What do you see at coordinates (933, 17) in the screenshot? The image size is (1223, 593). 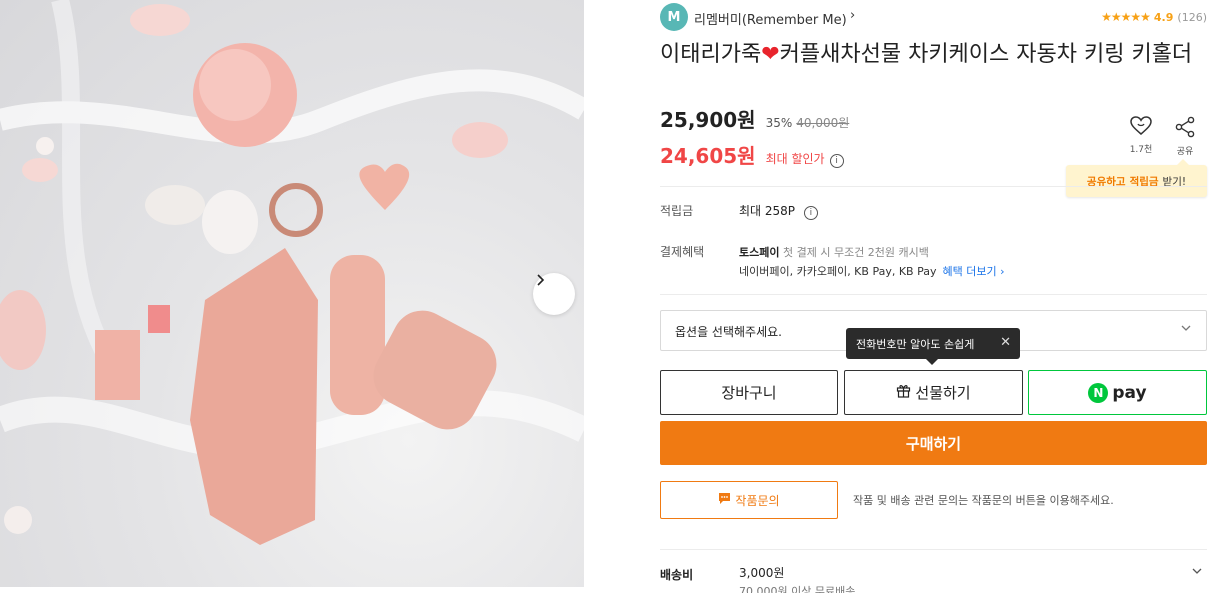 I see `shop-row: M 리멤버미(Remember Me) › ★★★★★ 4.9 (126)` at bounding box center [933, 17].